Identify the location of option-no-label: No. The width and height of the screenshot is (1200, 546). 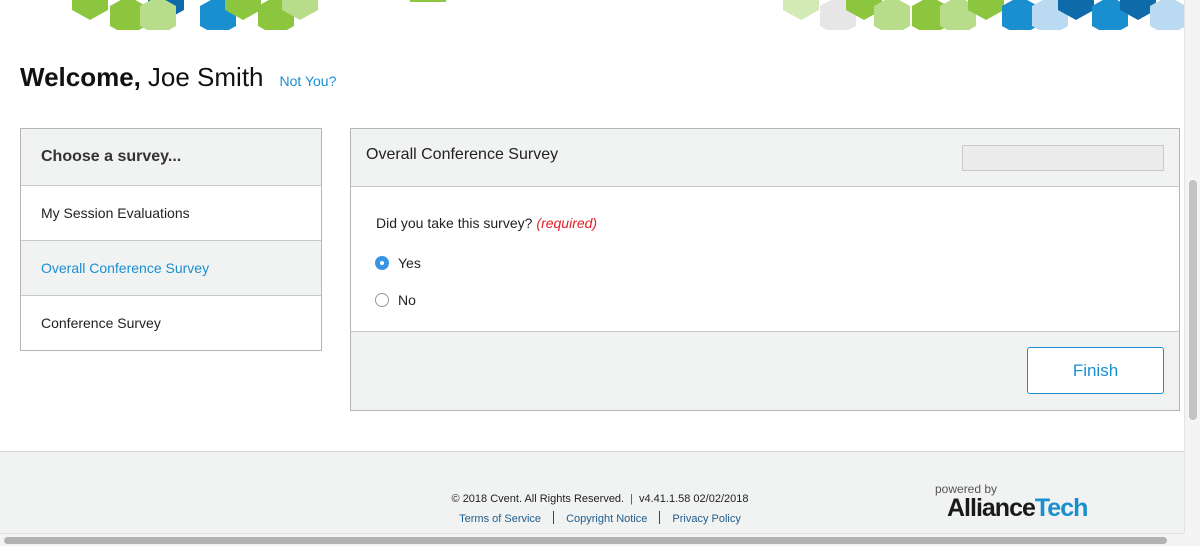
(407, 300).